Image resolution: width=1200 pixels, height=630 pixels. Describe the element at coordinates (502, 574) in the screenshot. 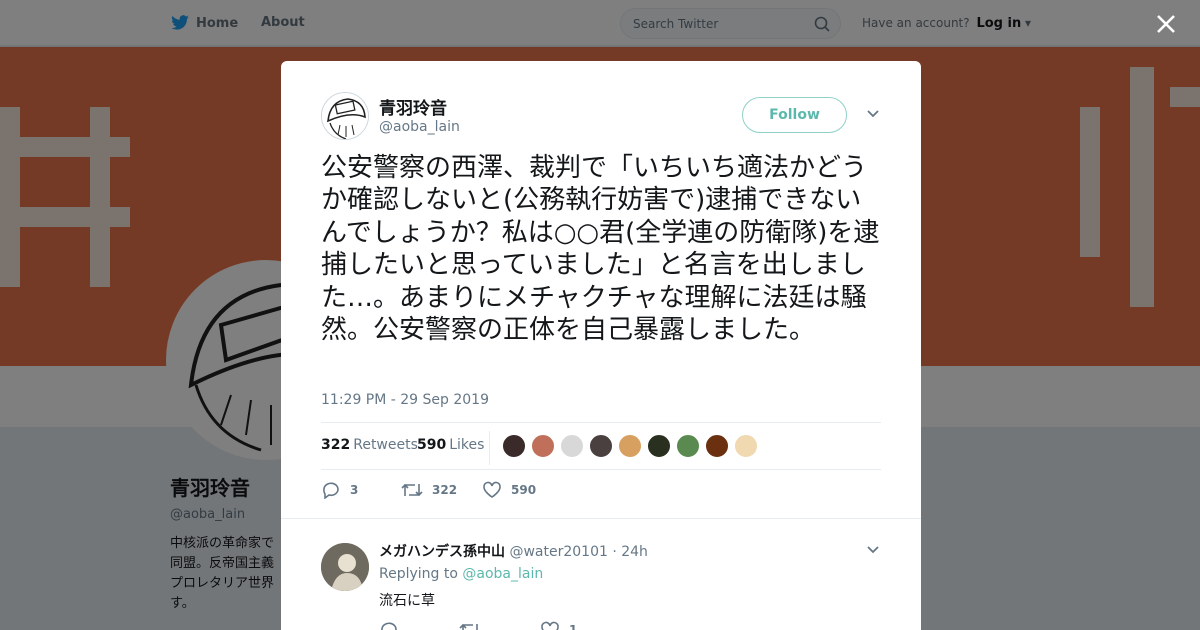

I see `replying-to-handle: @aoba_lain` at that location.